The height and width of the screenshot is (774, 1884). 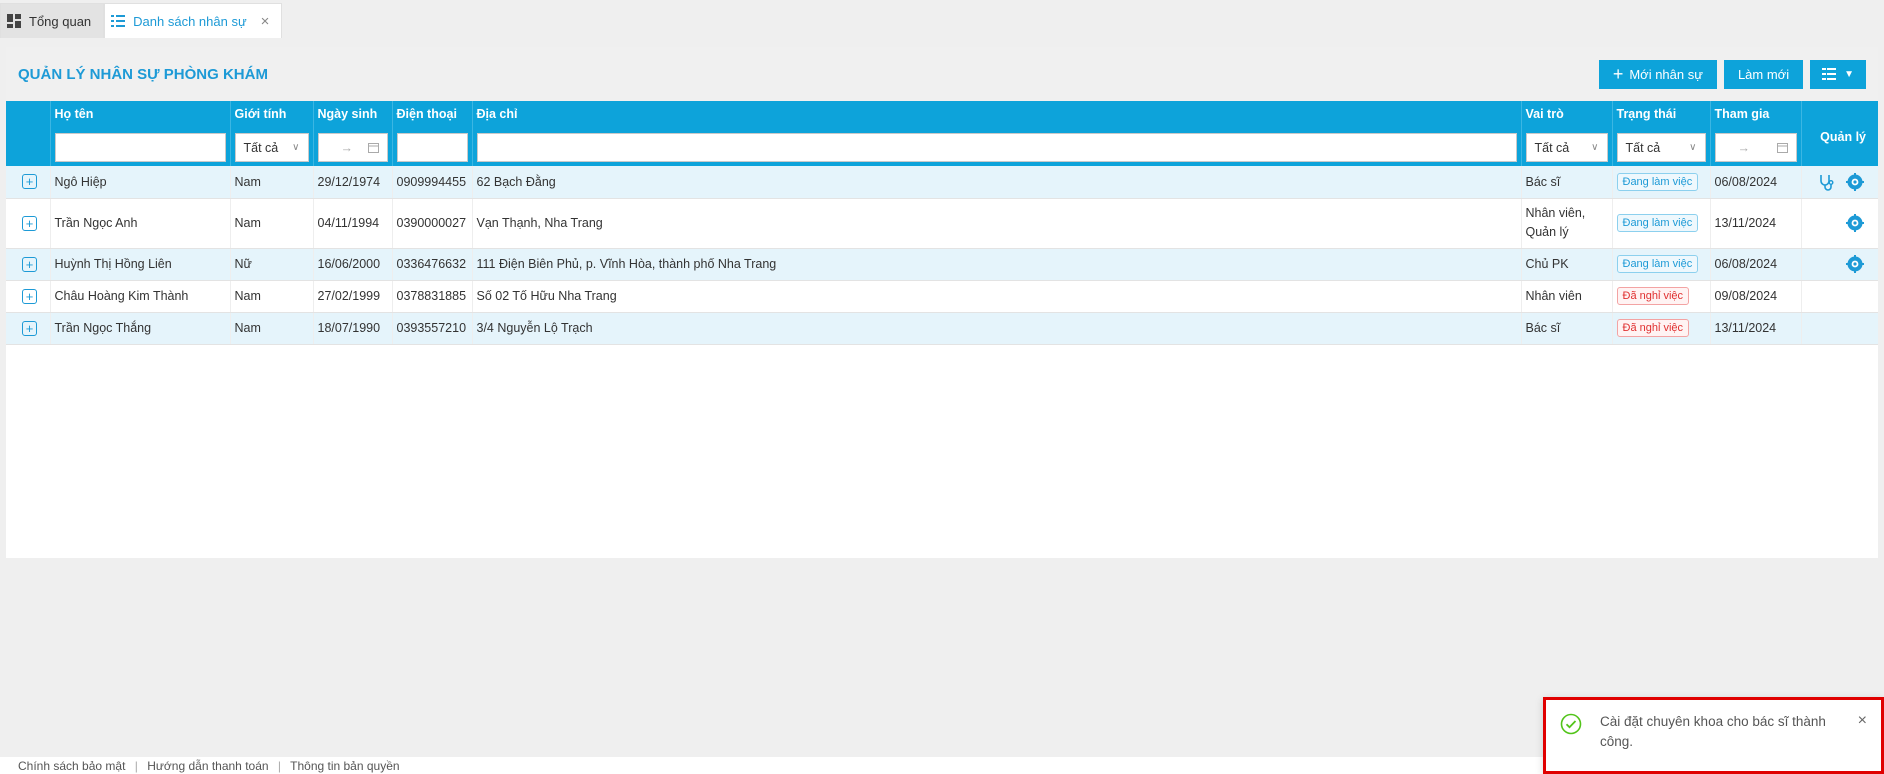 What do you see at coordinates (1547, 232) in the screenshot?
I see `role-line-2: Quản lý` at bounding box center [1547, 232].